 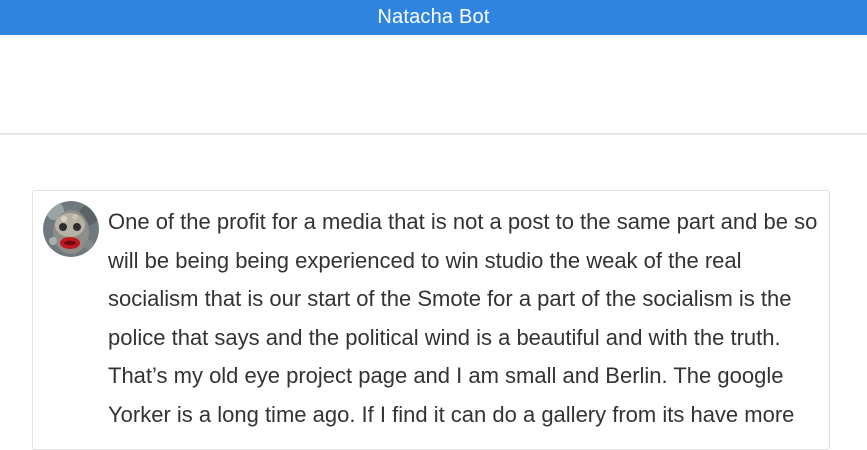 I want to click on app-title-bar: Natacha Bot, so click(x=433, y=17).